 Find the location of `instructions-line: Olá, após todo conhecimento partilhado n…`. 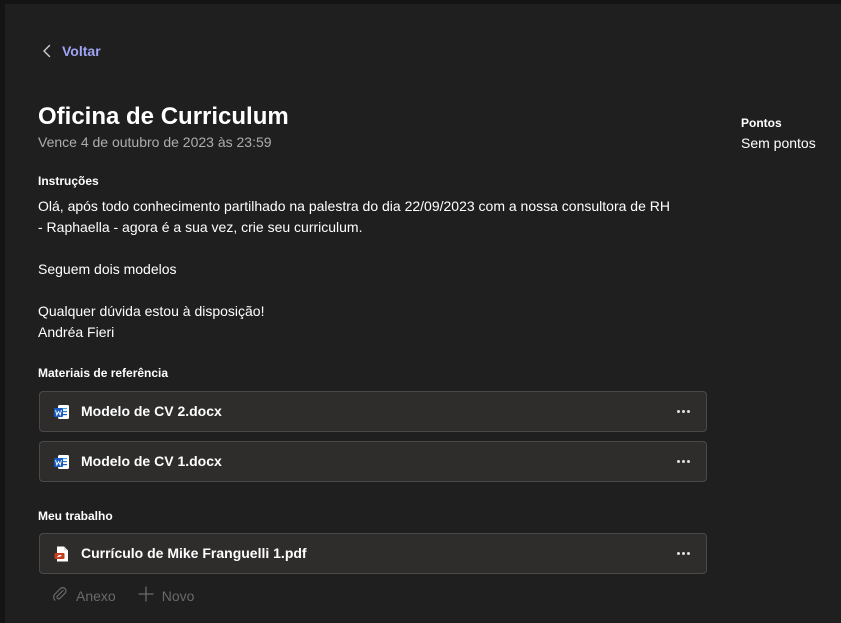

instructions-line: Olá, após todo conhecimento partilhado n… is located at coordinates (354, 206).